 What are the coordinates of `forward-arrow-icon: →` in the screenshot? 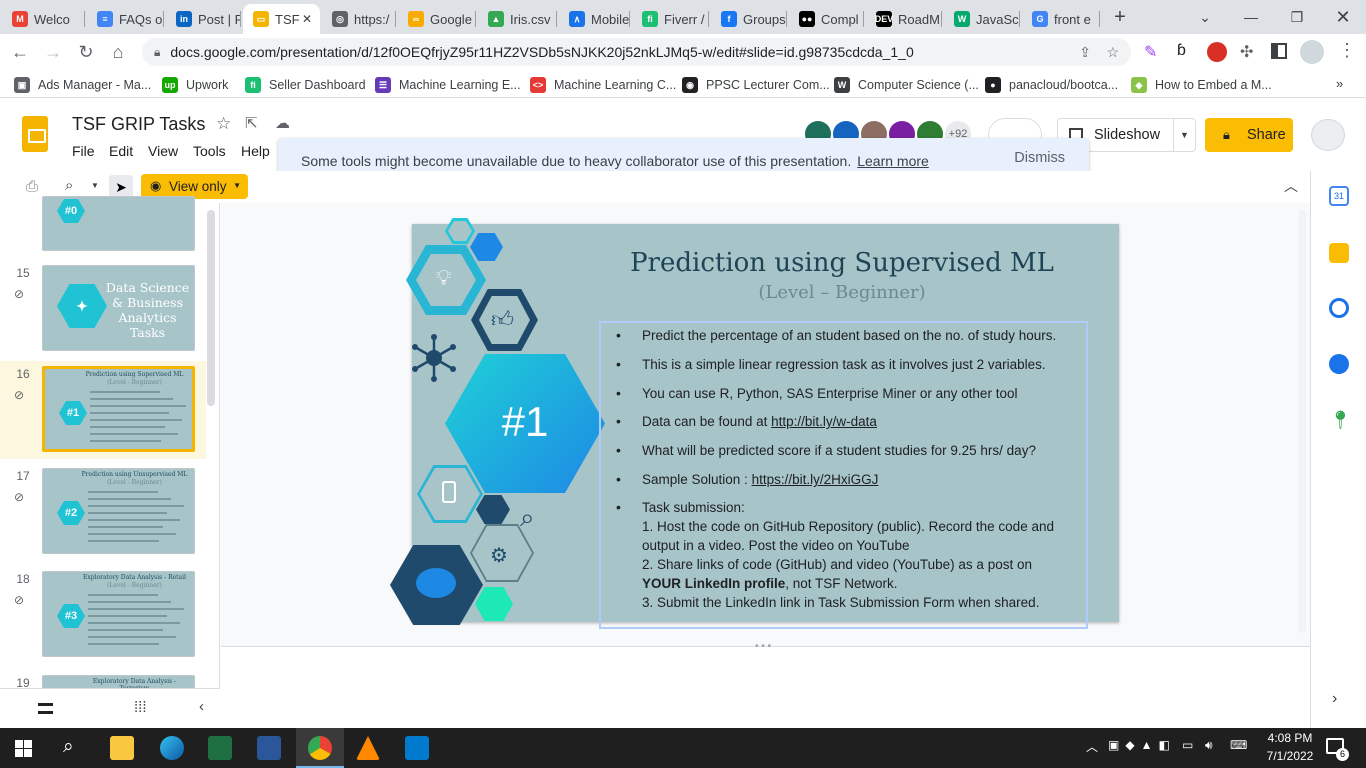 It's located at (53, 52).